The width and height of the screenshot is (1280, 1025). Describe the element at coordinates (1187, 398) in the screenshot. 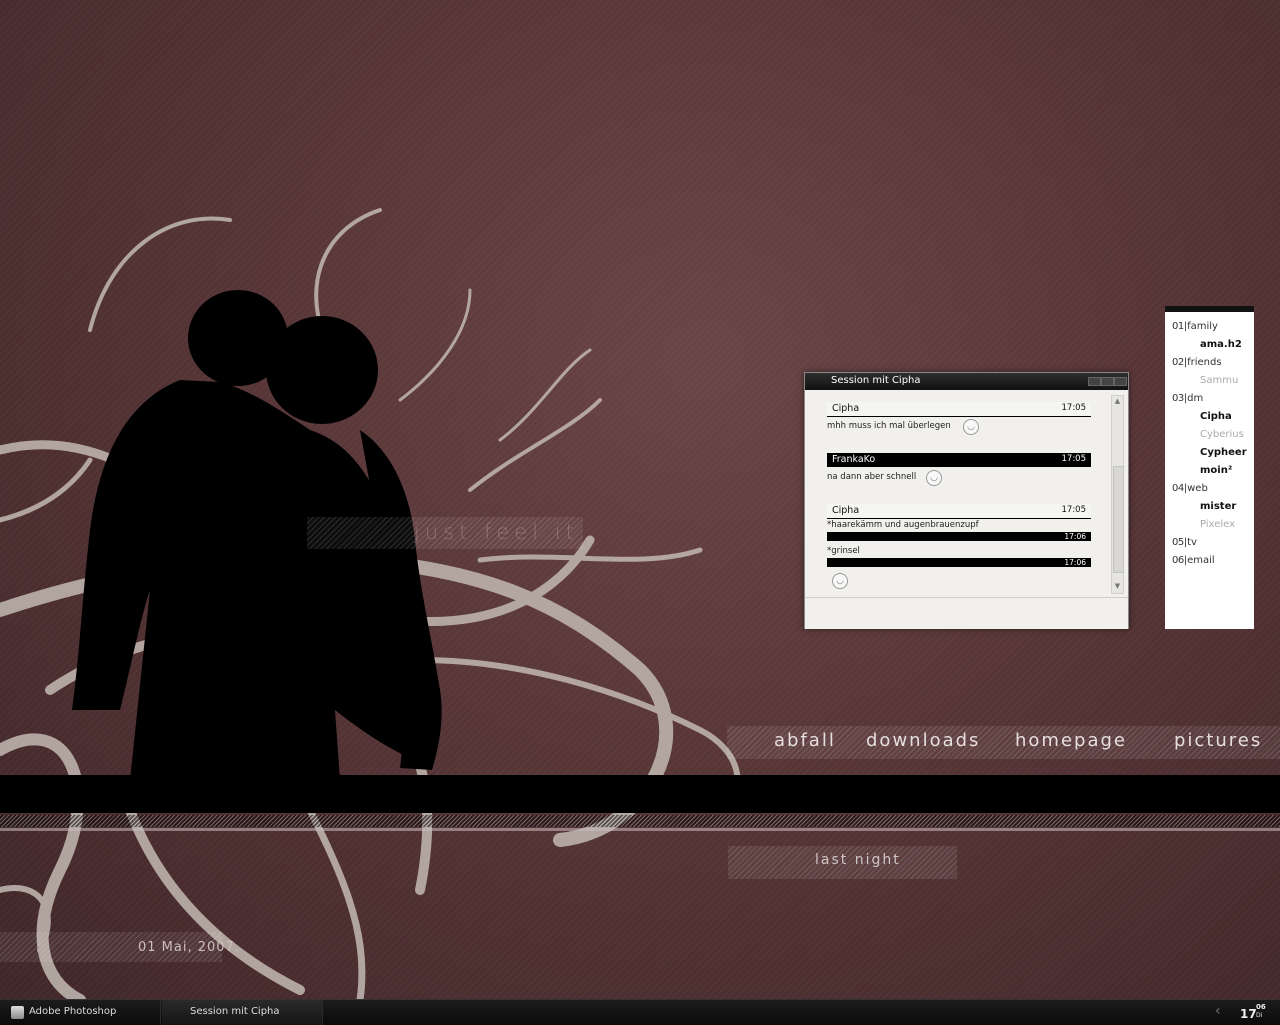

I see `contact-group-dm: 03|dm` at that location.